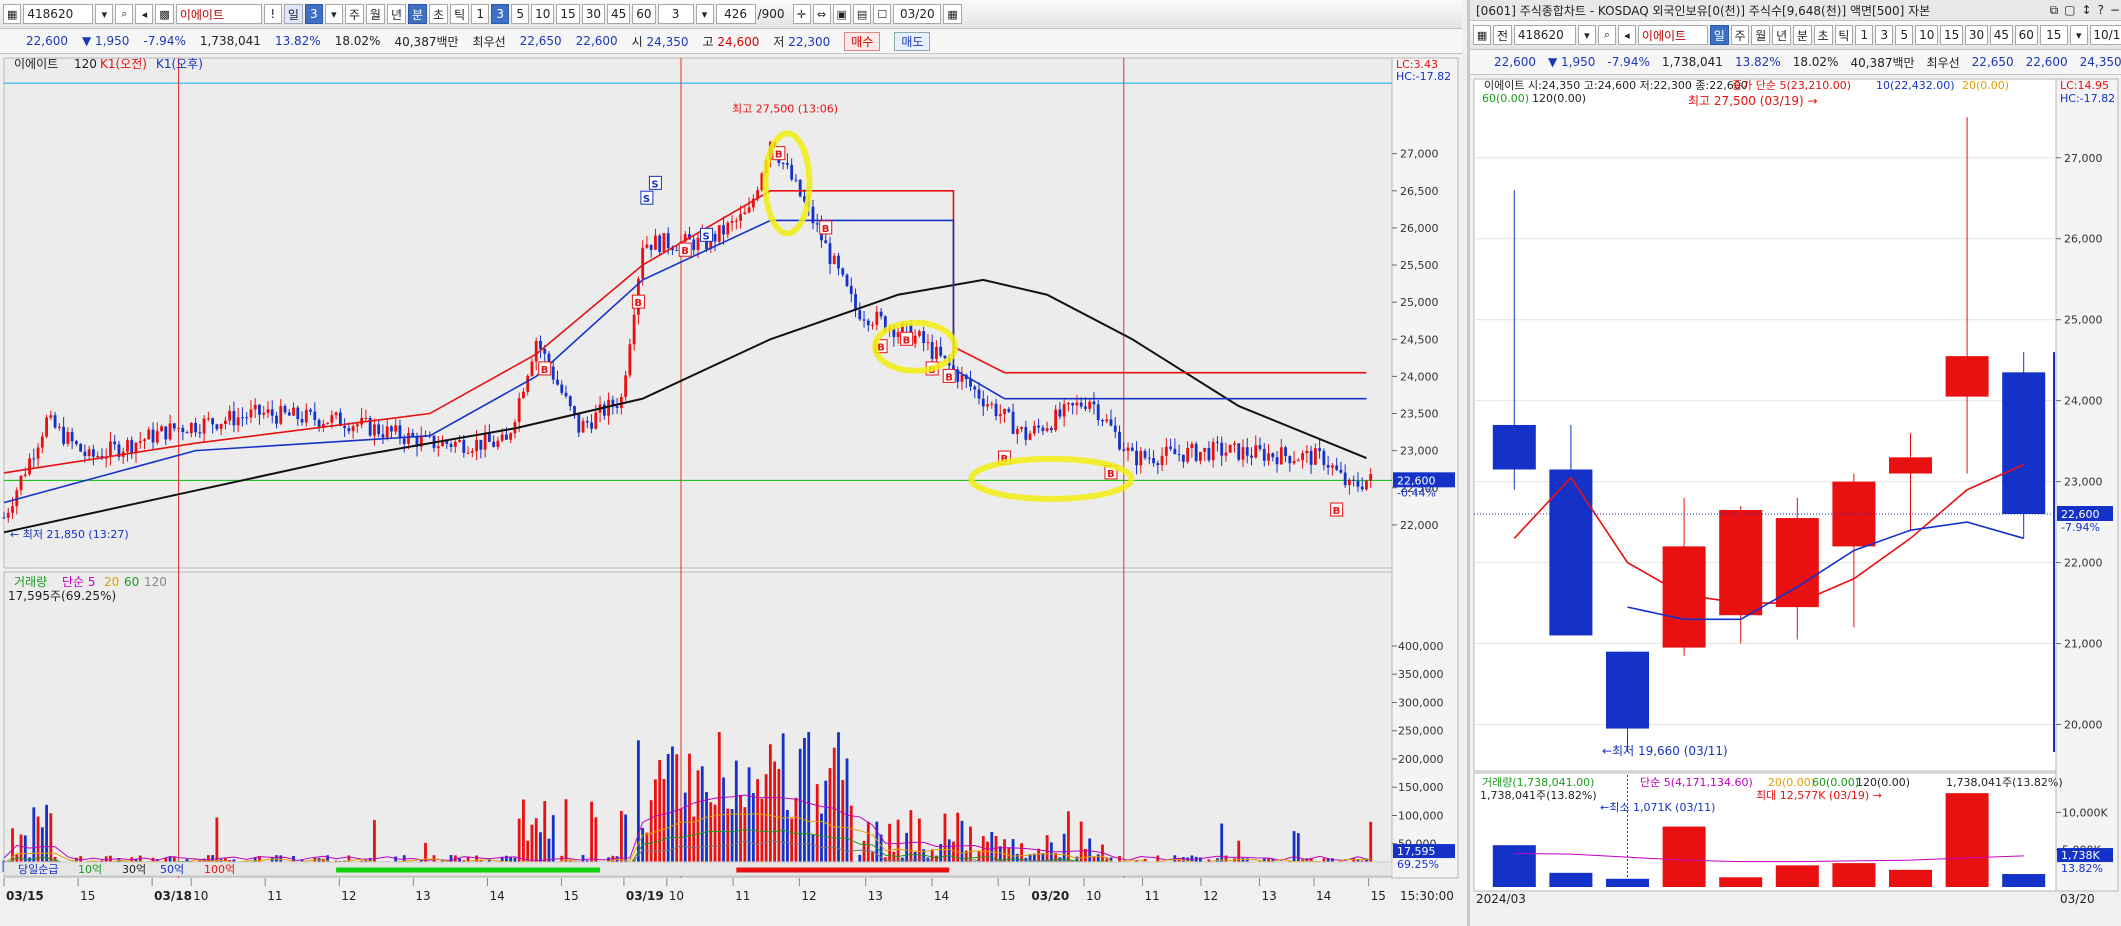 The image size is (2121, 926). I want to click on bottom-legend-item: 50억, so click(172, 869).